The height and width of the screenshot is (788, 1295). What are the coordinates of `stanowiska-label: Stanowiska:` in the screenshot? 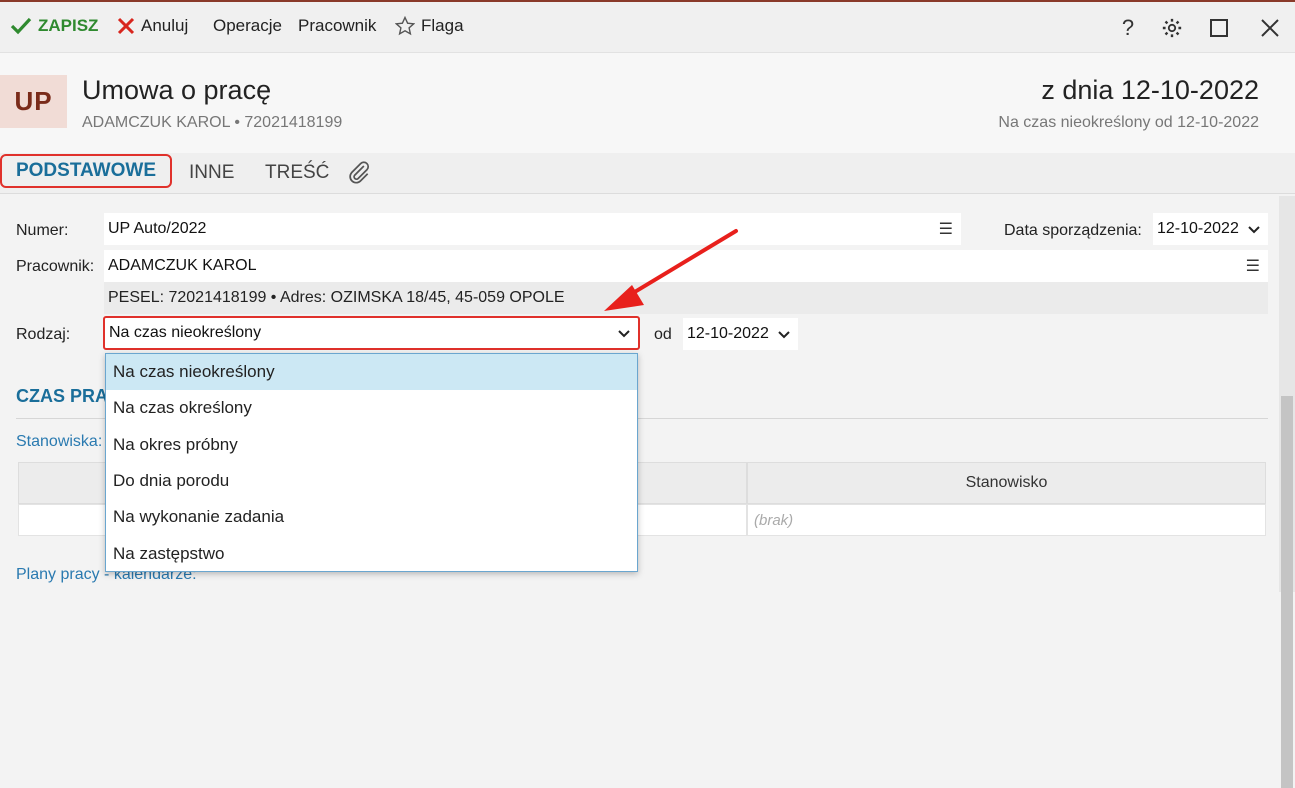 It's located at (59, 441).